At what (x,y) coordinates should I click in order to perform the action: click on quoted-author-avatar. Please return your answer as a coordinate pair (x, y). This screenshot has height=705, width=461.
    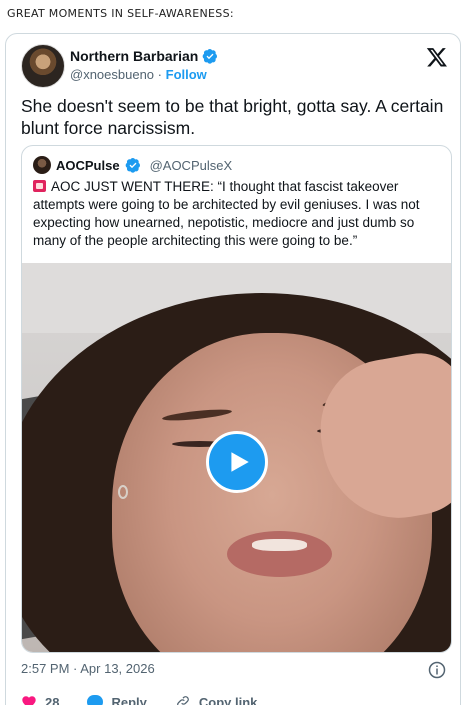
    Looking at the image, I should click on (42, 165).